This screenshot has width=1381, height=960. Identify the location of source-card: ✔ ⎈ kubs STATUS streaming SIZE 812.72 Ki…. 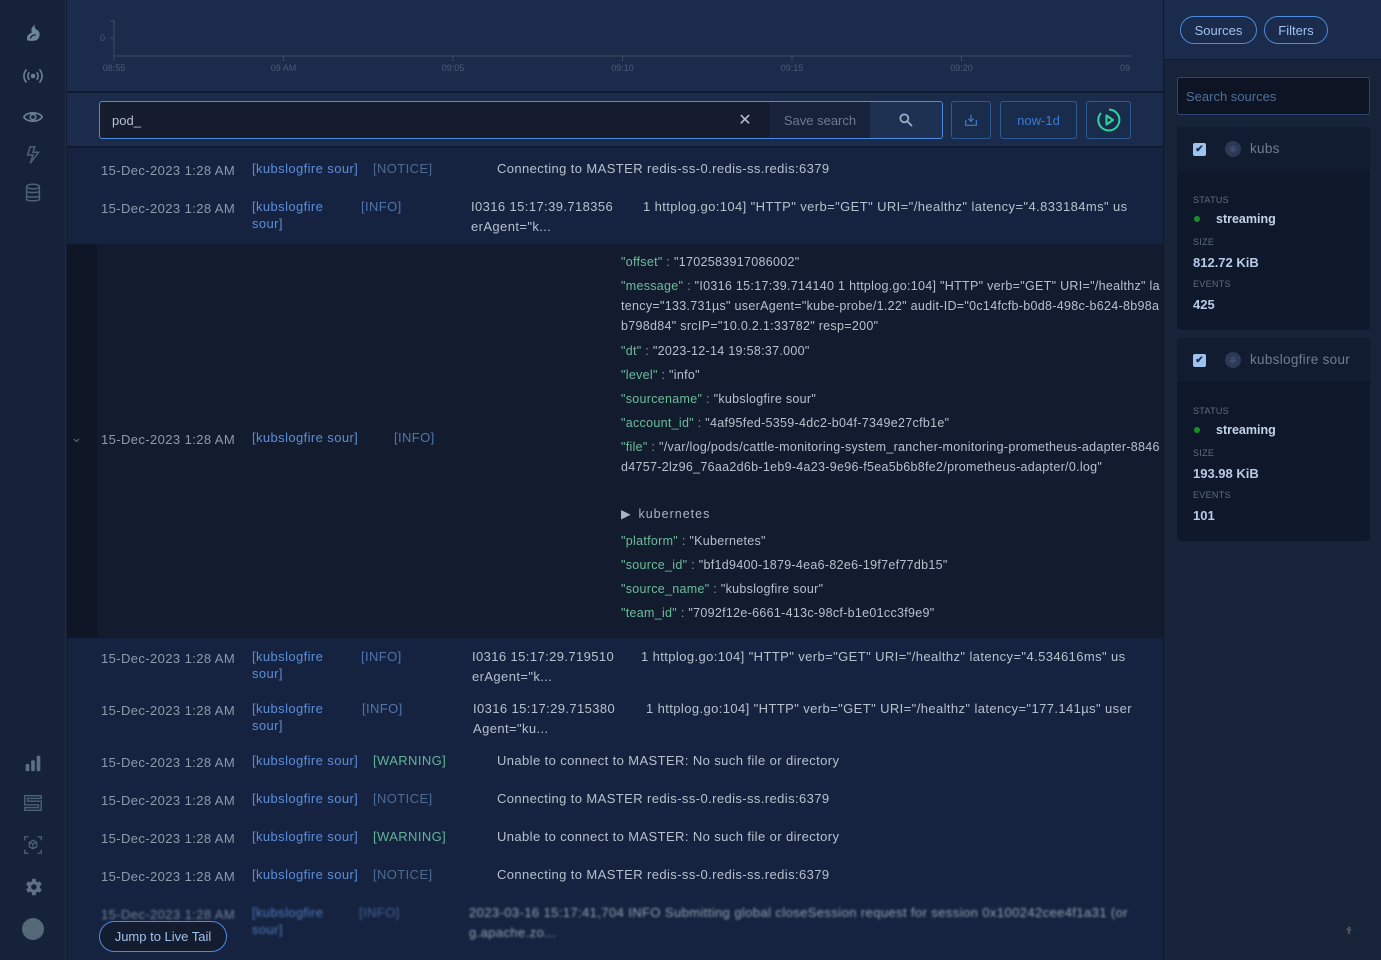
(1273, 228).